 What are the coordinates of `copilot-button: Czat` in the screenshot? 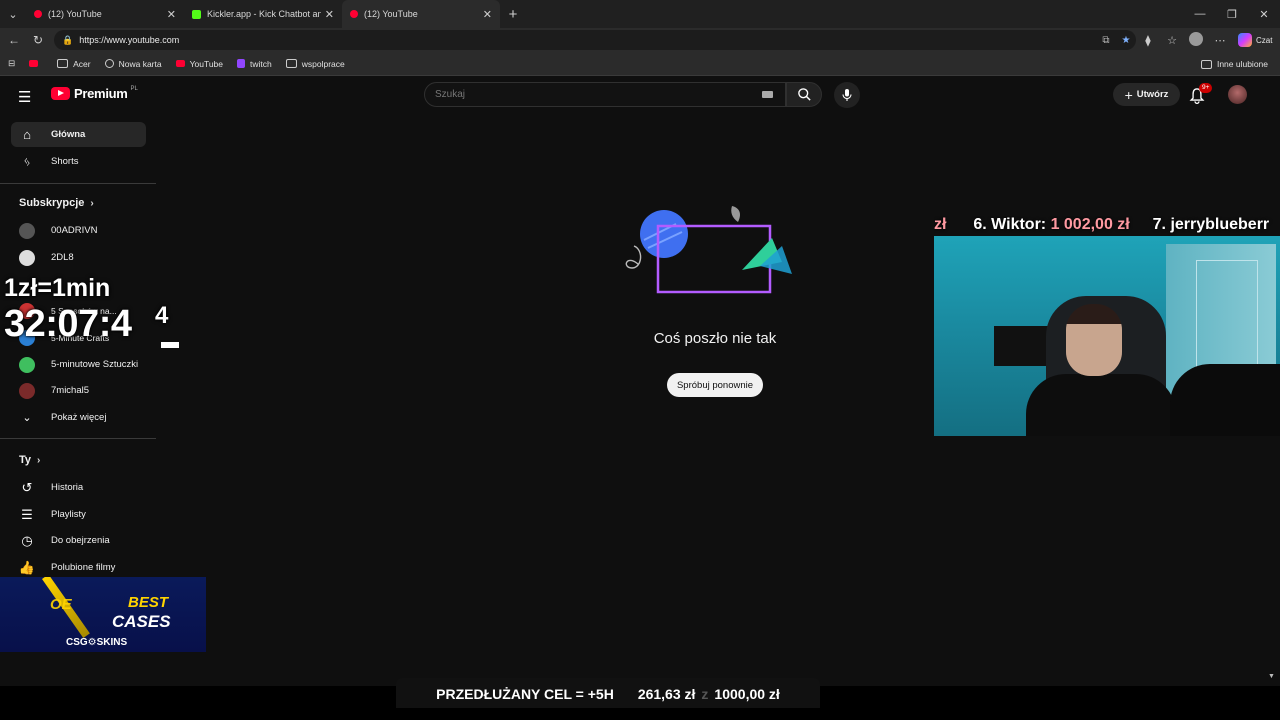 It's located at (1255, 40).